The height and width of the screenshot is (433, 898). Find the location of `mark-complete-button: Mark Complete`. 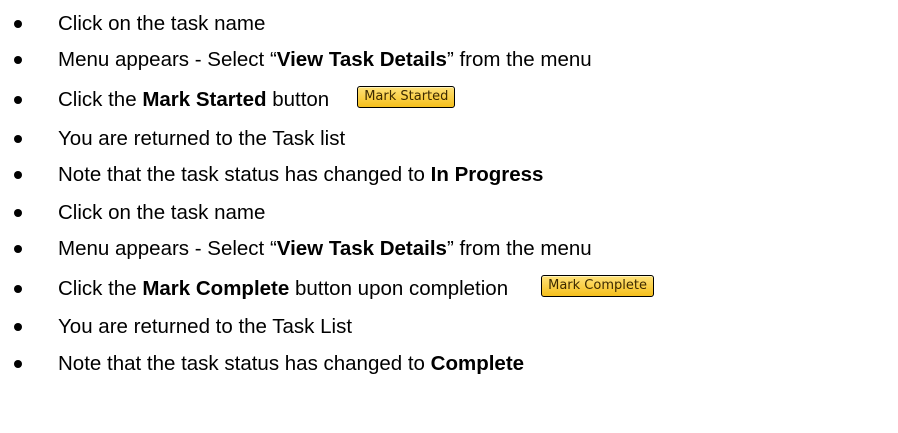

mark-complete-button: Mark Complete is located at coordinates (597, 286).